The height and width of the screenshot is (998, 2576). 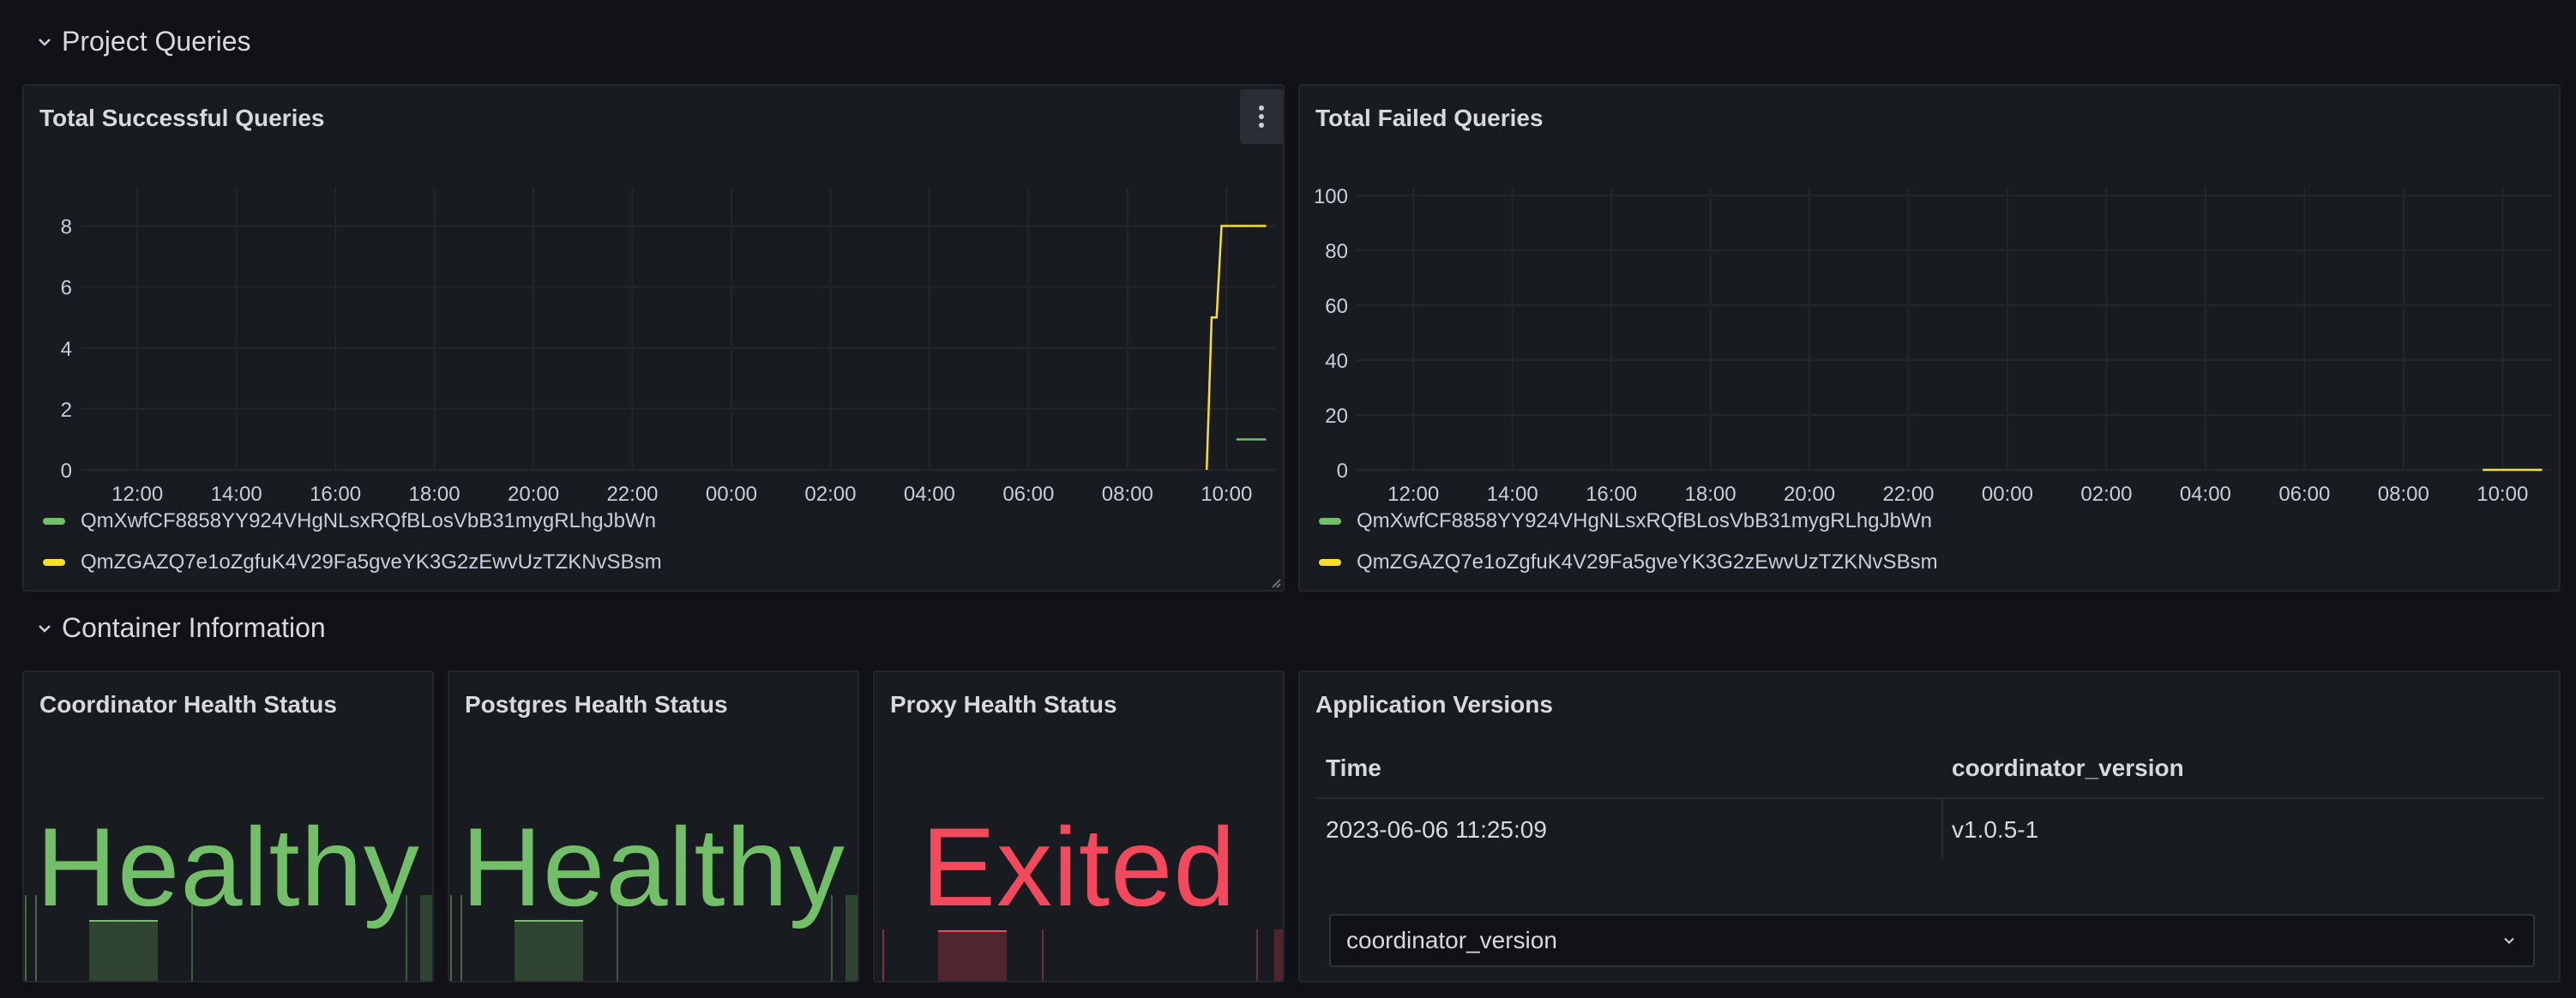 What do you see at coordinates (1353, 768) in the screenshot?
I see `table-header-time: Time` at bounding box center [1353, 768].